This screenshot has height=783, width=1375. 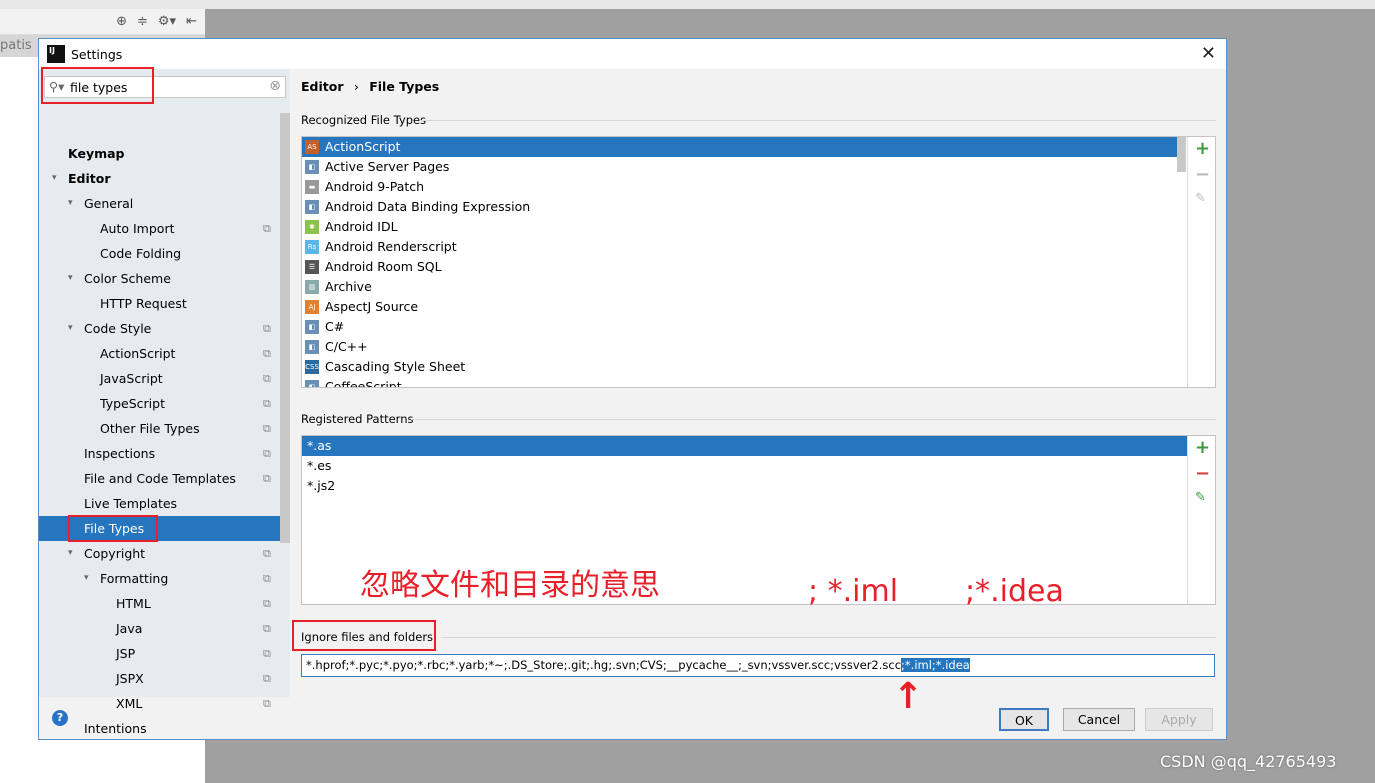 What do you see at coordinates (121, 21) in the screenshot?
I see `crosshair-icon: ⊕` at bounding box center [121, 21].